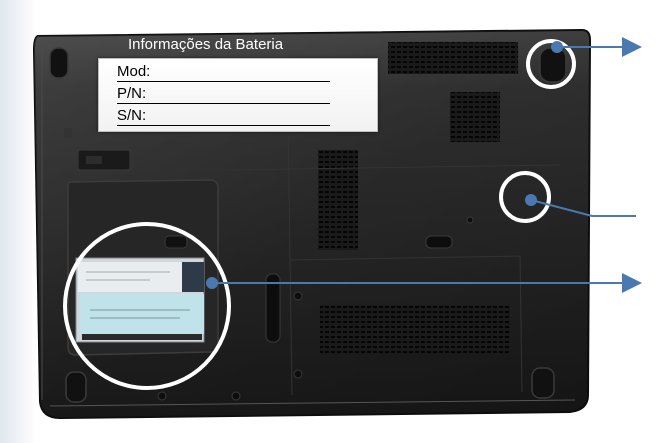  I want to click on battery-model-field: Mod:, so click(223, 72).